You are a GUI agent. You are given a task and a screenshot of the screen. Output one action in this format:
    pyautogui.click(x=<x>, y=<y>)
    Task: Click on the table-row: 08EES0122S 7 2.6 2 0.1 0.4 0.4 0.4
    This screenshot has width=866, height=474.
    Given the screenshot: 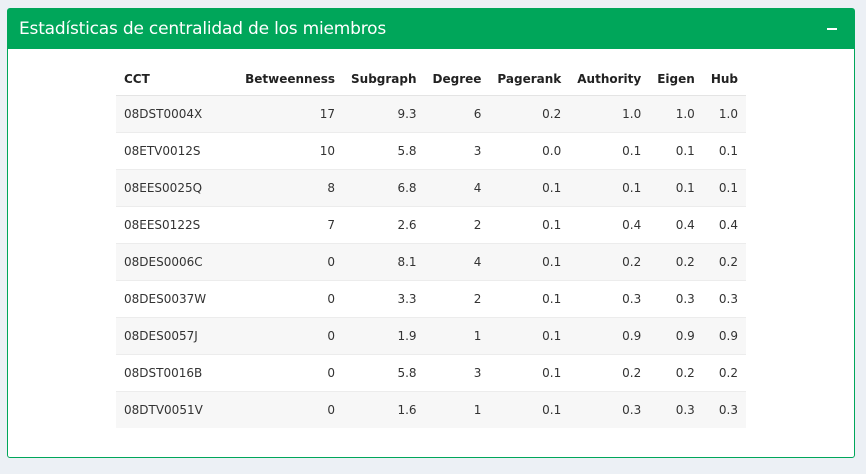 What is the action you would take?
    pyautogui.click(x=431, y=225)
    